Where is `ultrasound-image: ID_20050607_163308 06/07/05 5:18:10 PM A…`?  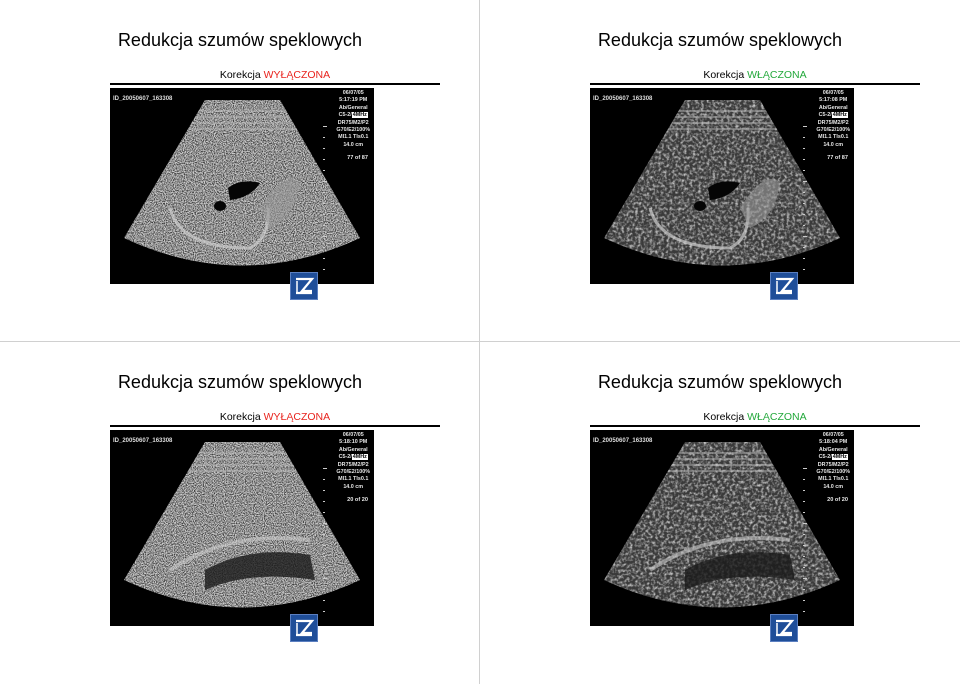 ultrasound-image: ID_20050607_163308 06/07/05 5:18:10 PM A… is located at coordinates (242, 528).